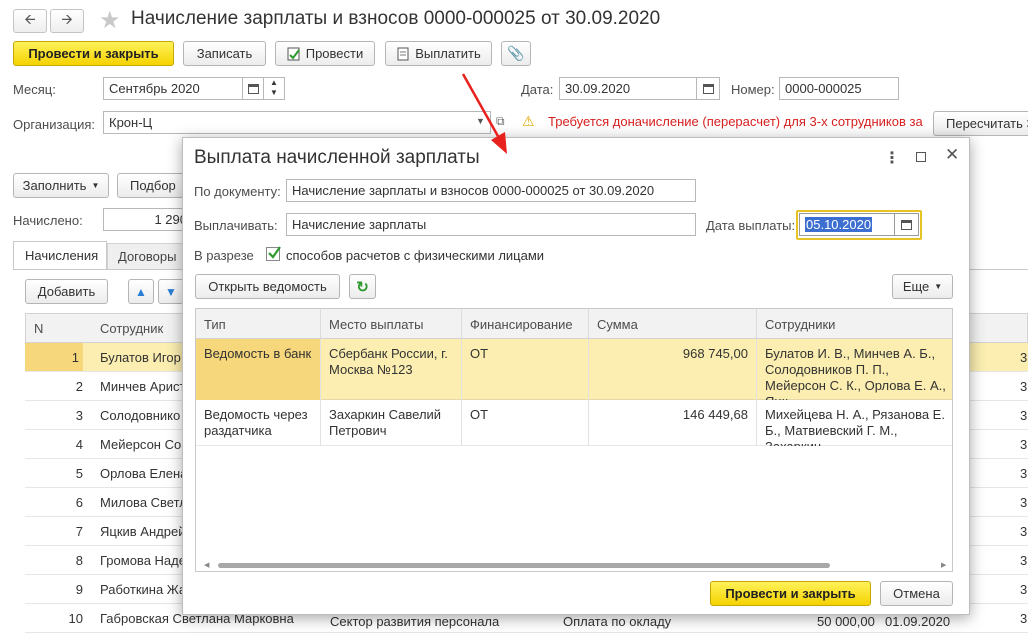 This screenshot has width=1028, height=642. What do you see at coordinates (34, 89) in the screenshot?
I see `month-label: Месяц:` at bounding box center [34, 89].